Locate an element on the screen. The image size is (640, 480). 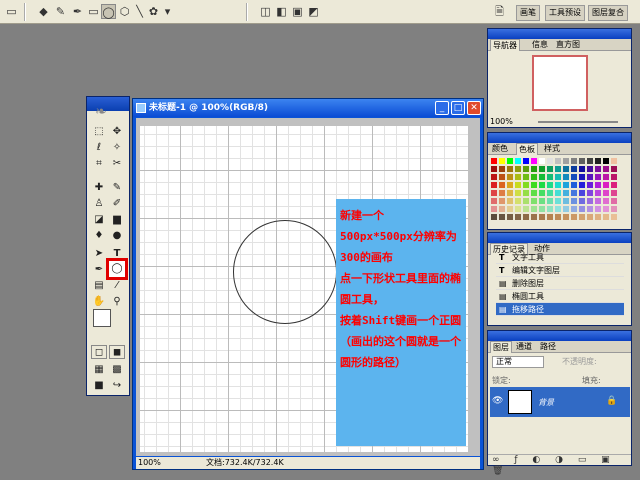
line-icon: ╲ is located at coordinates (139, 11).